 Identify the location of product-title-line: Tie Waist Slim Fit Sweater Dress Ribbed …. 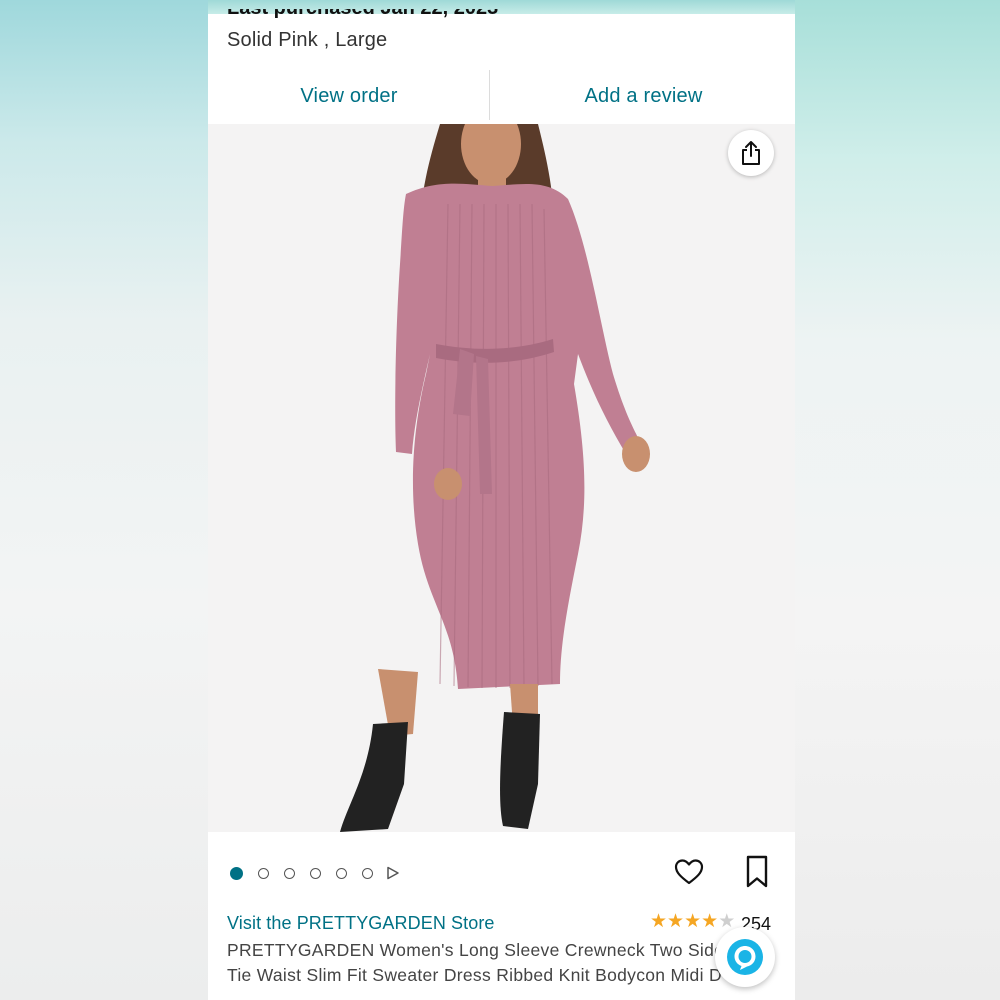
(474, 975).